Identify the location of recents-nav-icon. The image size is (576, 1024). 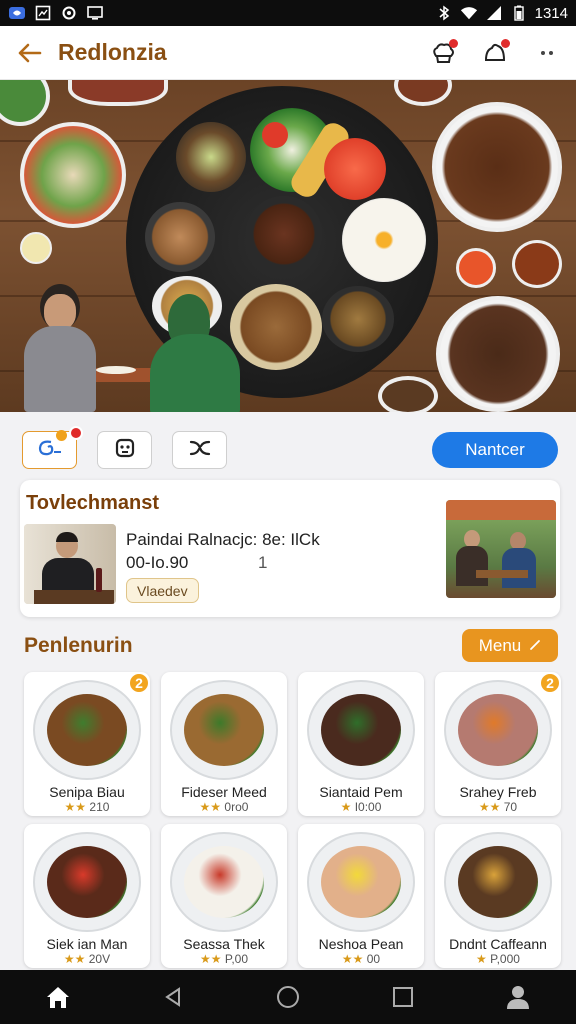
(403, 997).